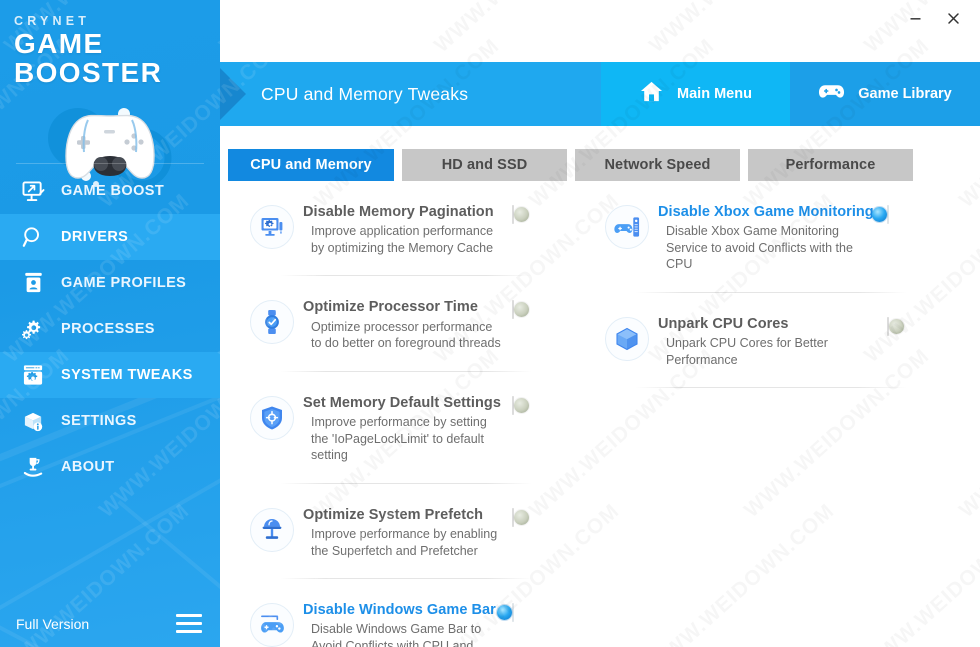 The height and width of the screenshot is (647, 980). I want to click on tweak-title: Disable Memory Pagination, so click(398, 212).